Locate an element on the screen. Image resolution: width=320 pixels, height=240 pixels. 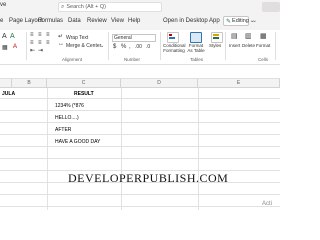
increase-indent-icon: ⇥ is located at coordinates (40, 50).